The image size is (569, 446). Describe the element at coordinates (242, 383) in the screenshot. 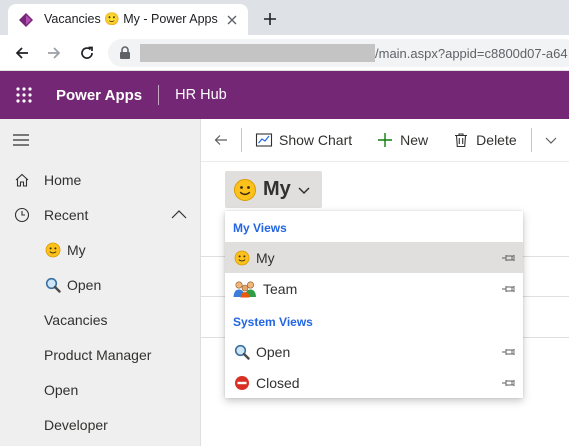

I see `no-entry-icon` at that location.